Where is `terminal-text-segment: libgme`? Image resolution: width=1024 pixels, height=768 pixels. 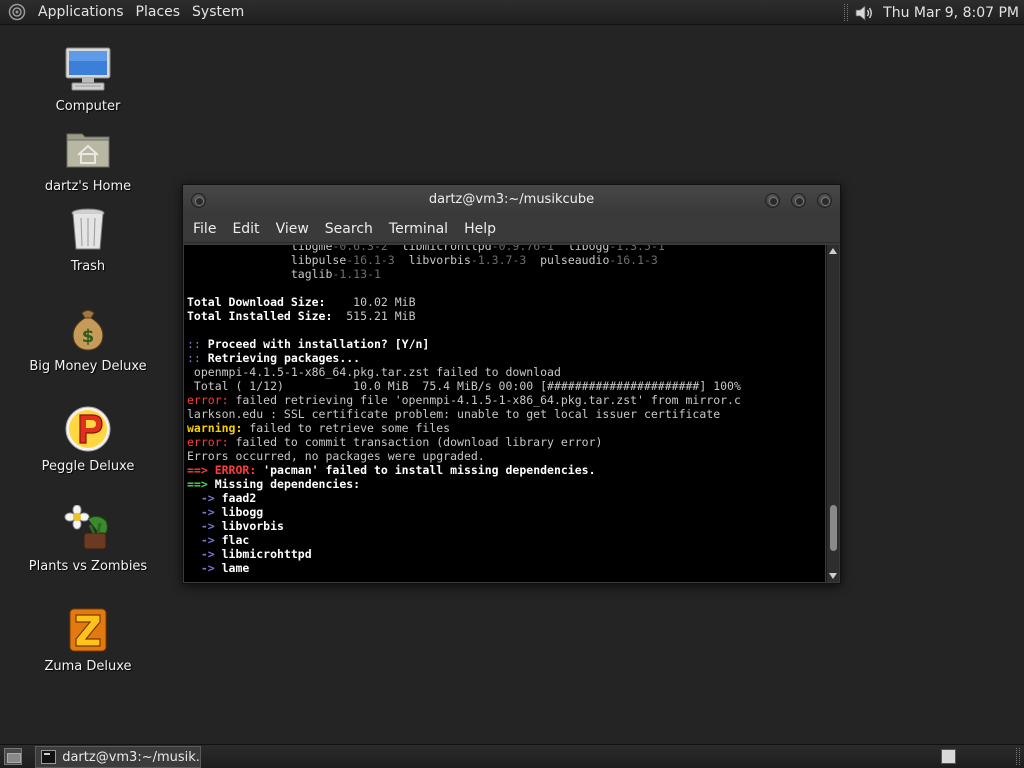 terminal-text-segment: libgme is located at coordinates (311, 249).